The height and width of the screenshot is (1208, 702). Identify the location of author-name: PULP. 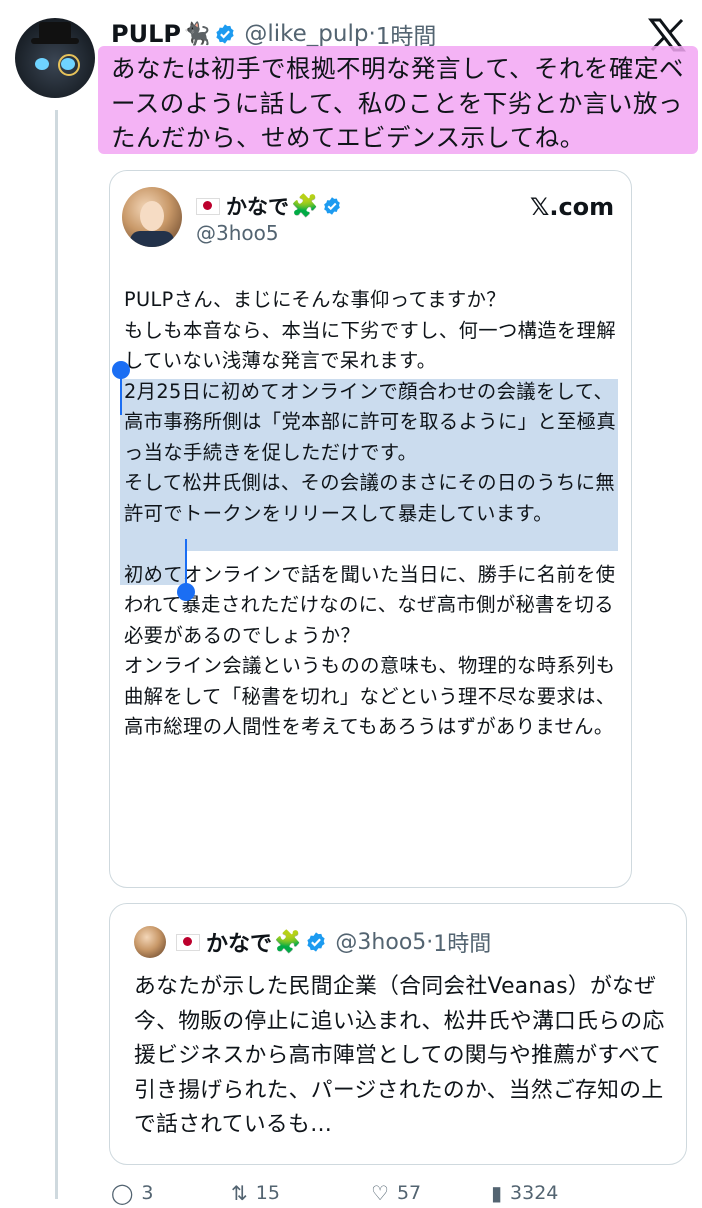
(146, 34).